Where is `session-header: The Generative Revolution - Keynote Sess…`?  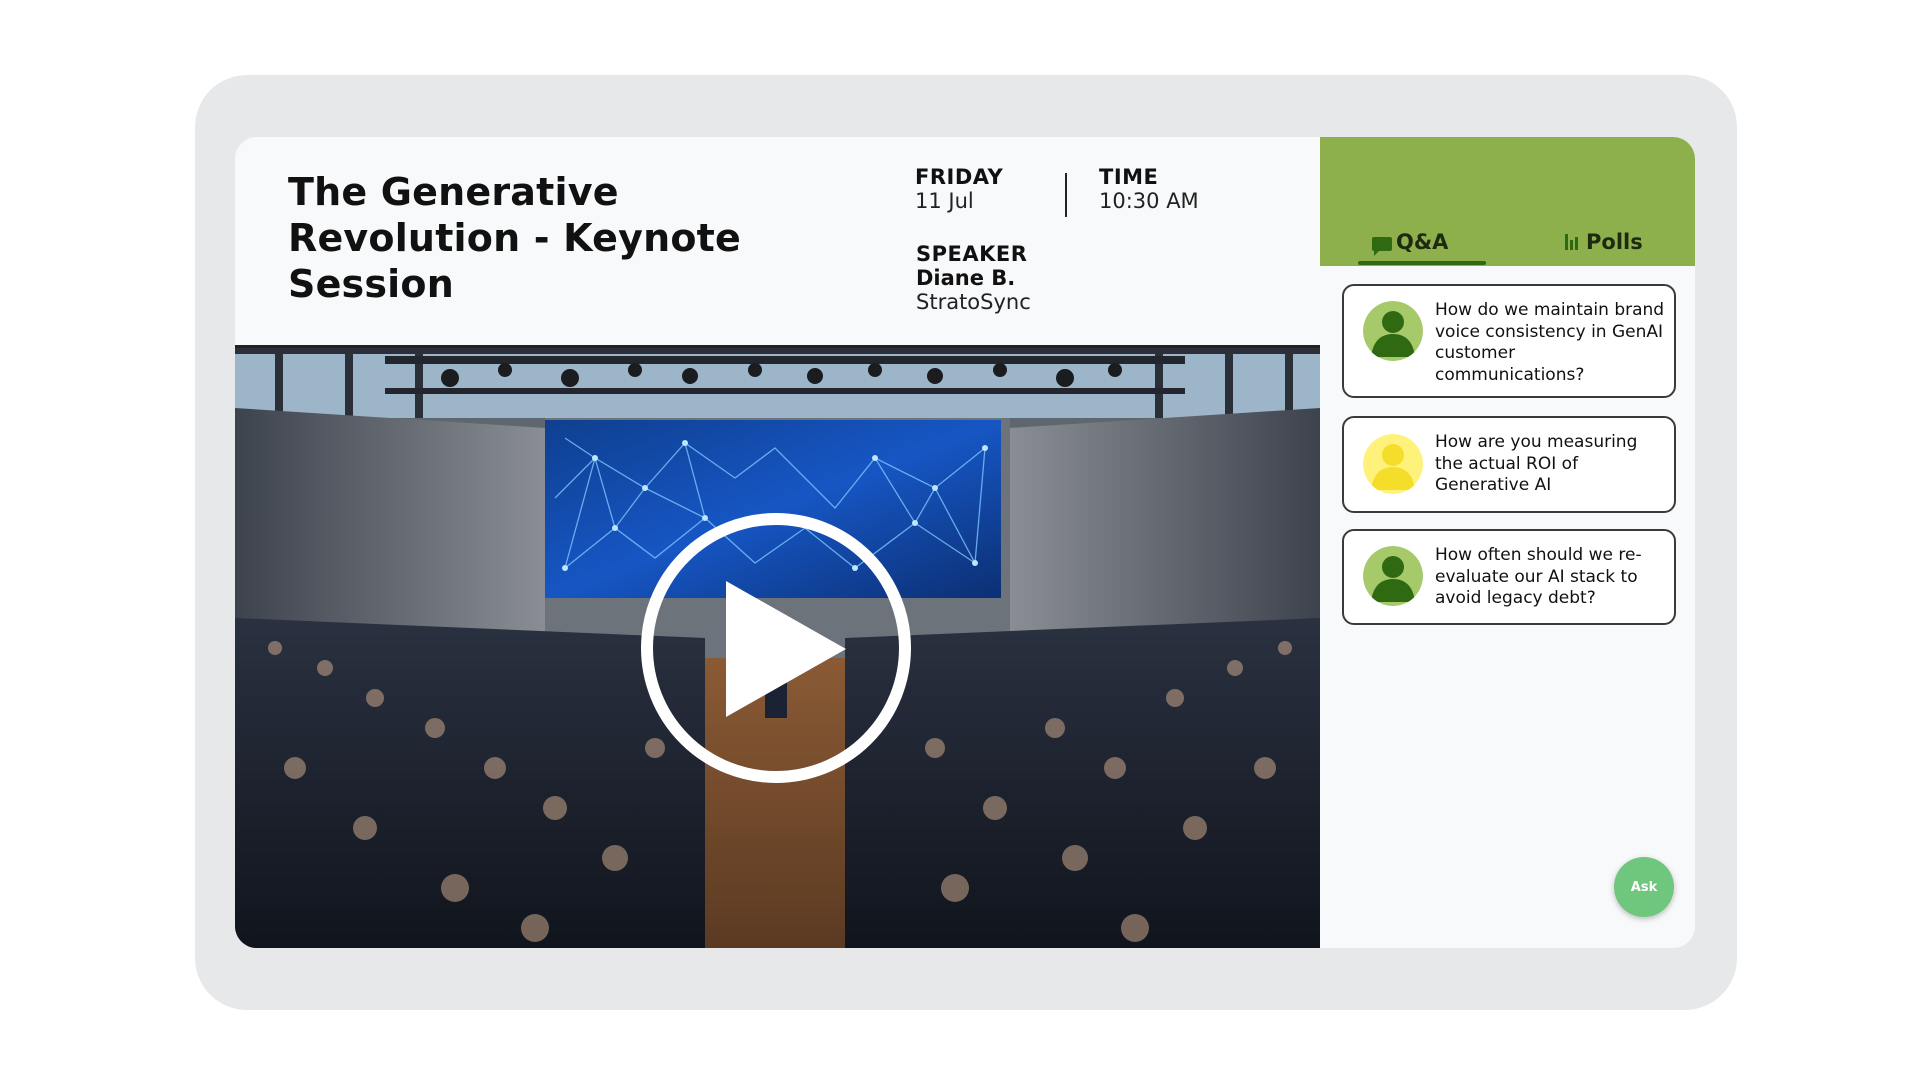 session-header: The Generative Revolution - Keynote Sess… is located at coordinates (777, 241).